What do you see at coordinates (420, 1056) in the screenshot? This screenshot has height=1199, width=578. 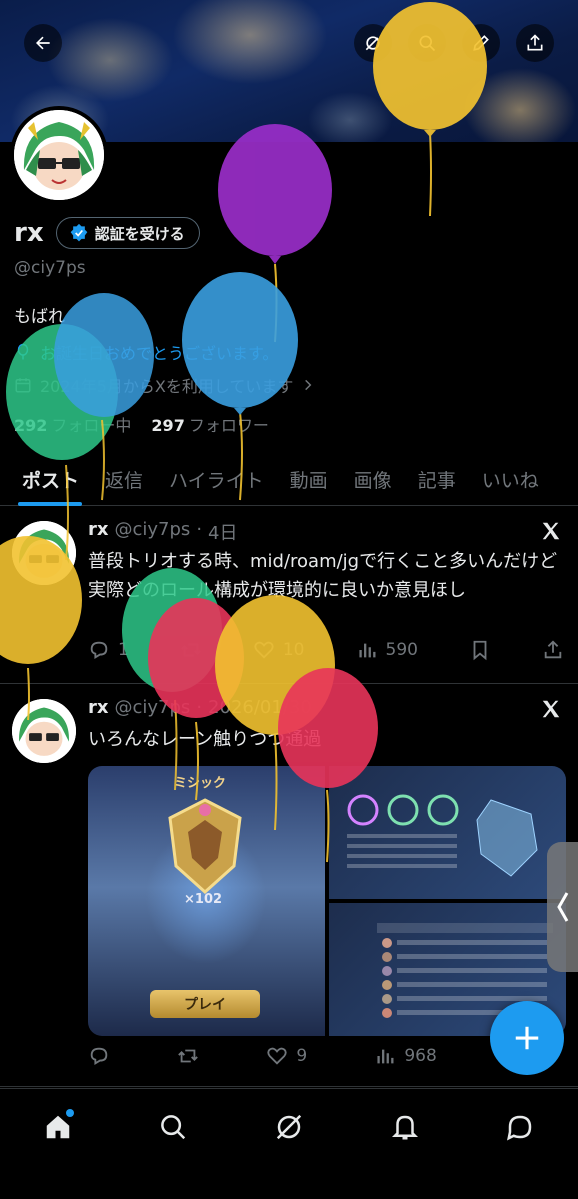 I see `view-count: 968` at bounding box center [420, 1056].